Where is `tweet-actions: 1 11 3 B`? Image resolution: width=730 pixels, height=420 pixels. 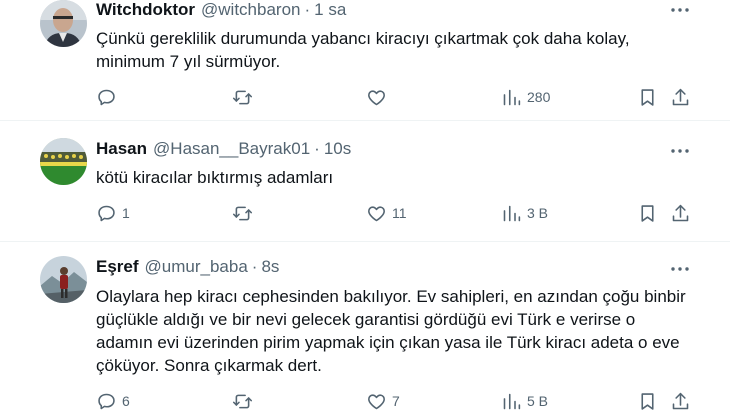 tweet-actions: 1 11 3 B is located at coordinates (396, 213).